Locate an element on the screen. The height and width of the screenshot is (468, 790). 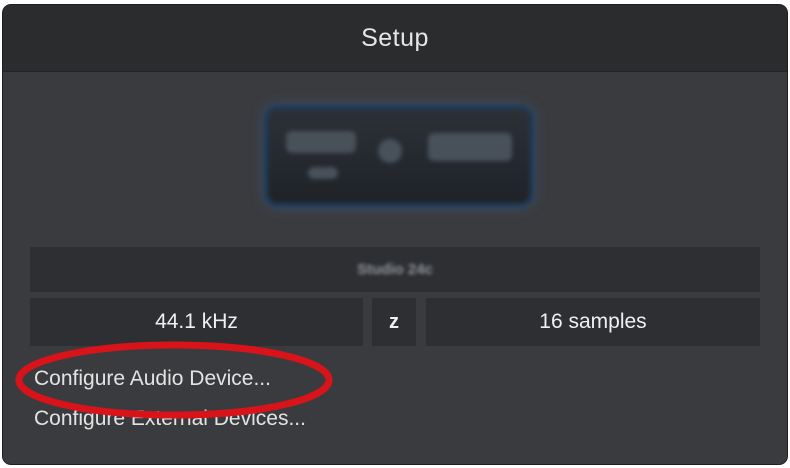
setup-title: Setup is located at coordinates (395, 37).